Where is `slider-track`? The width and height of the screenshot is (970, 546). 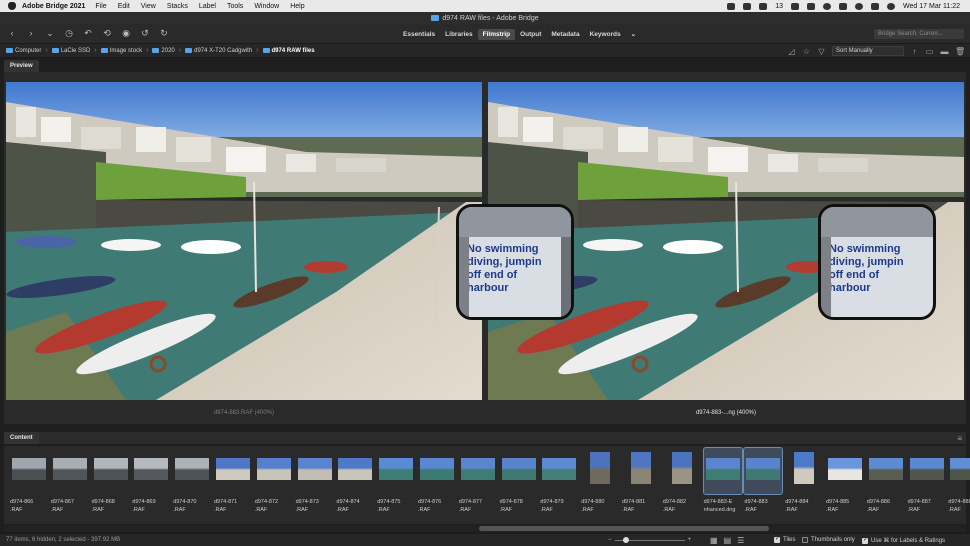 slider-track is located at coordinates (649, 539).